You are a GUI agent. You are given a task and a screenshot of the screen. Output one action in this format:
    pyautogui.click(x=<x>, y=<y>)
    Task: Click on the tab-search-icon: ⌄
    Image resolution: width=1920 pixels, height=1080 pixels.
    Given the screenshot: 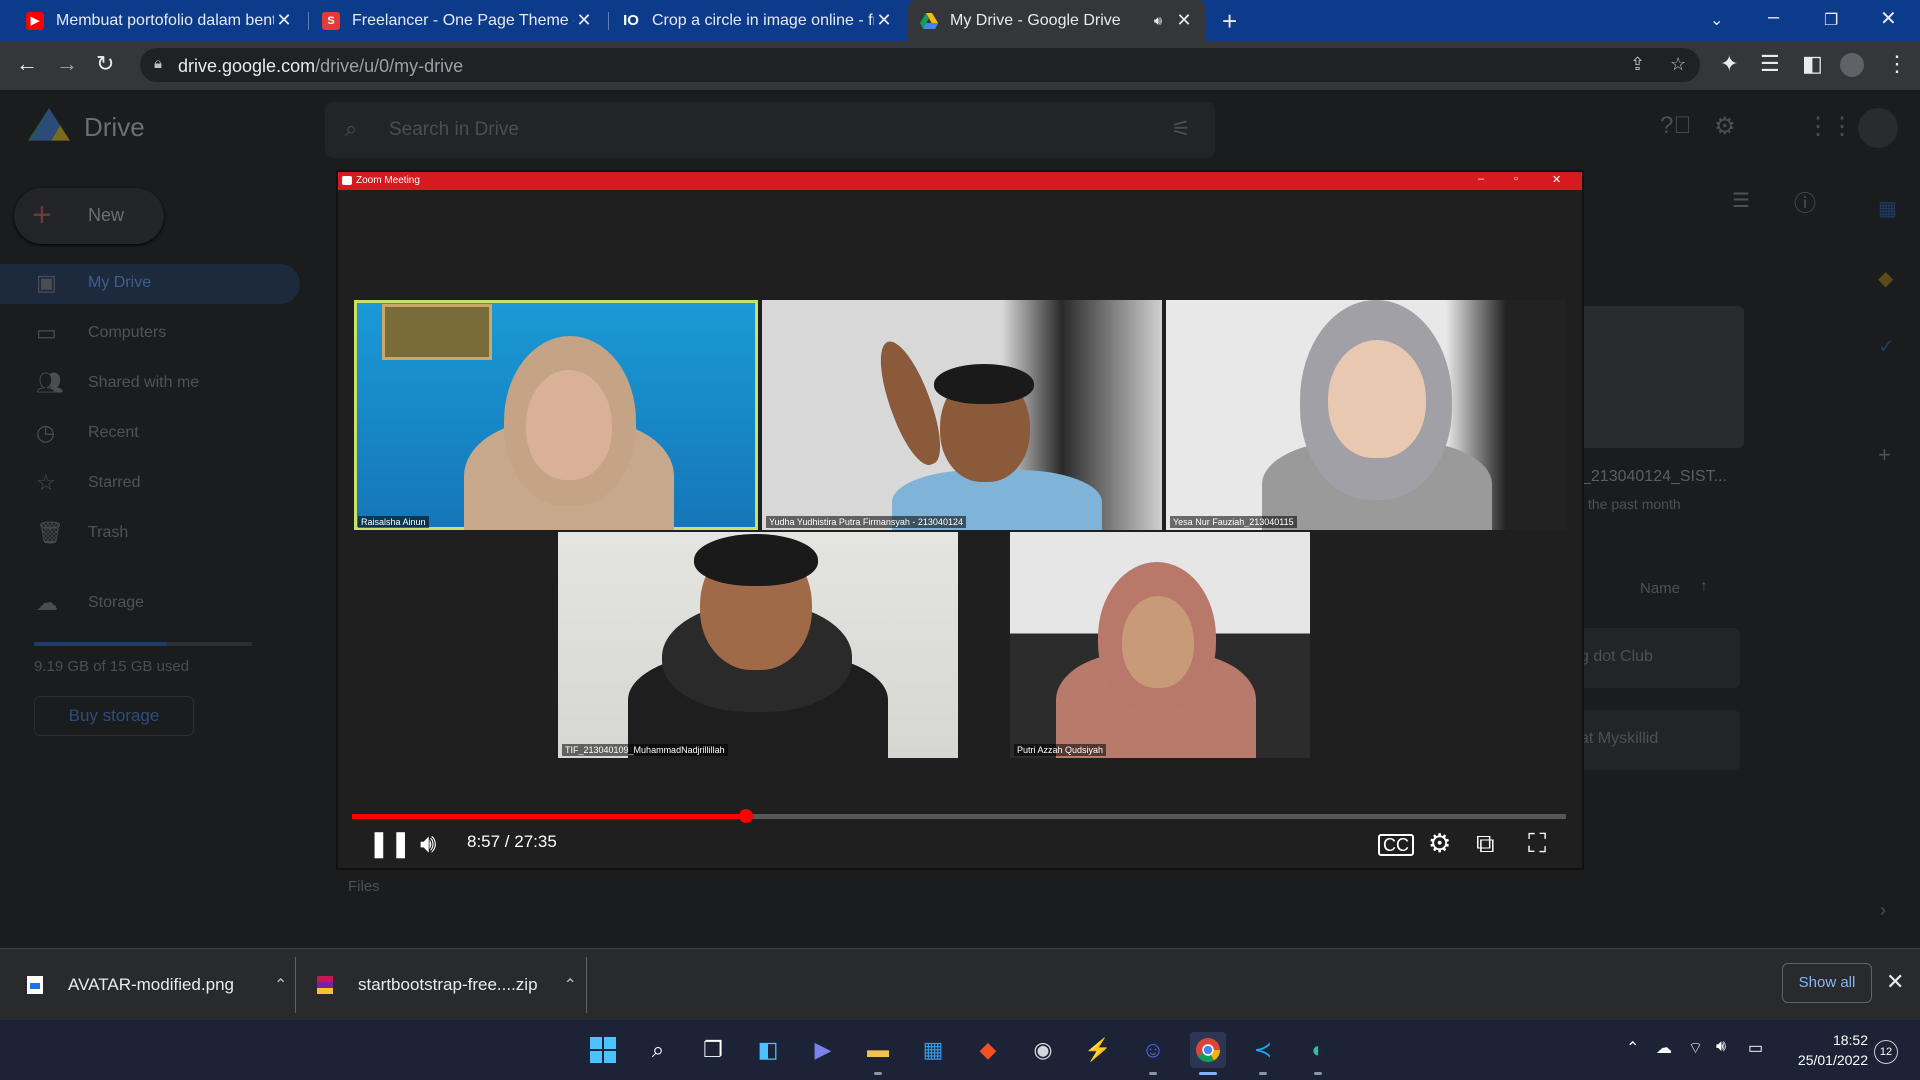 What is the action you would take?
    pyautogui.click(x=1716, y=20)
    